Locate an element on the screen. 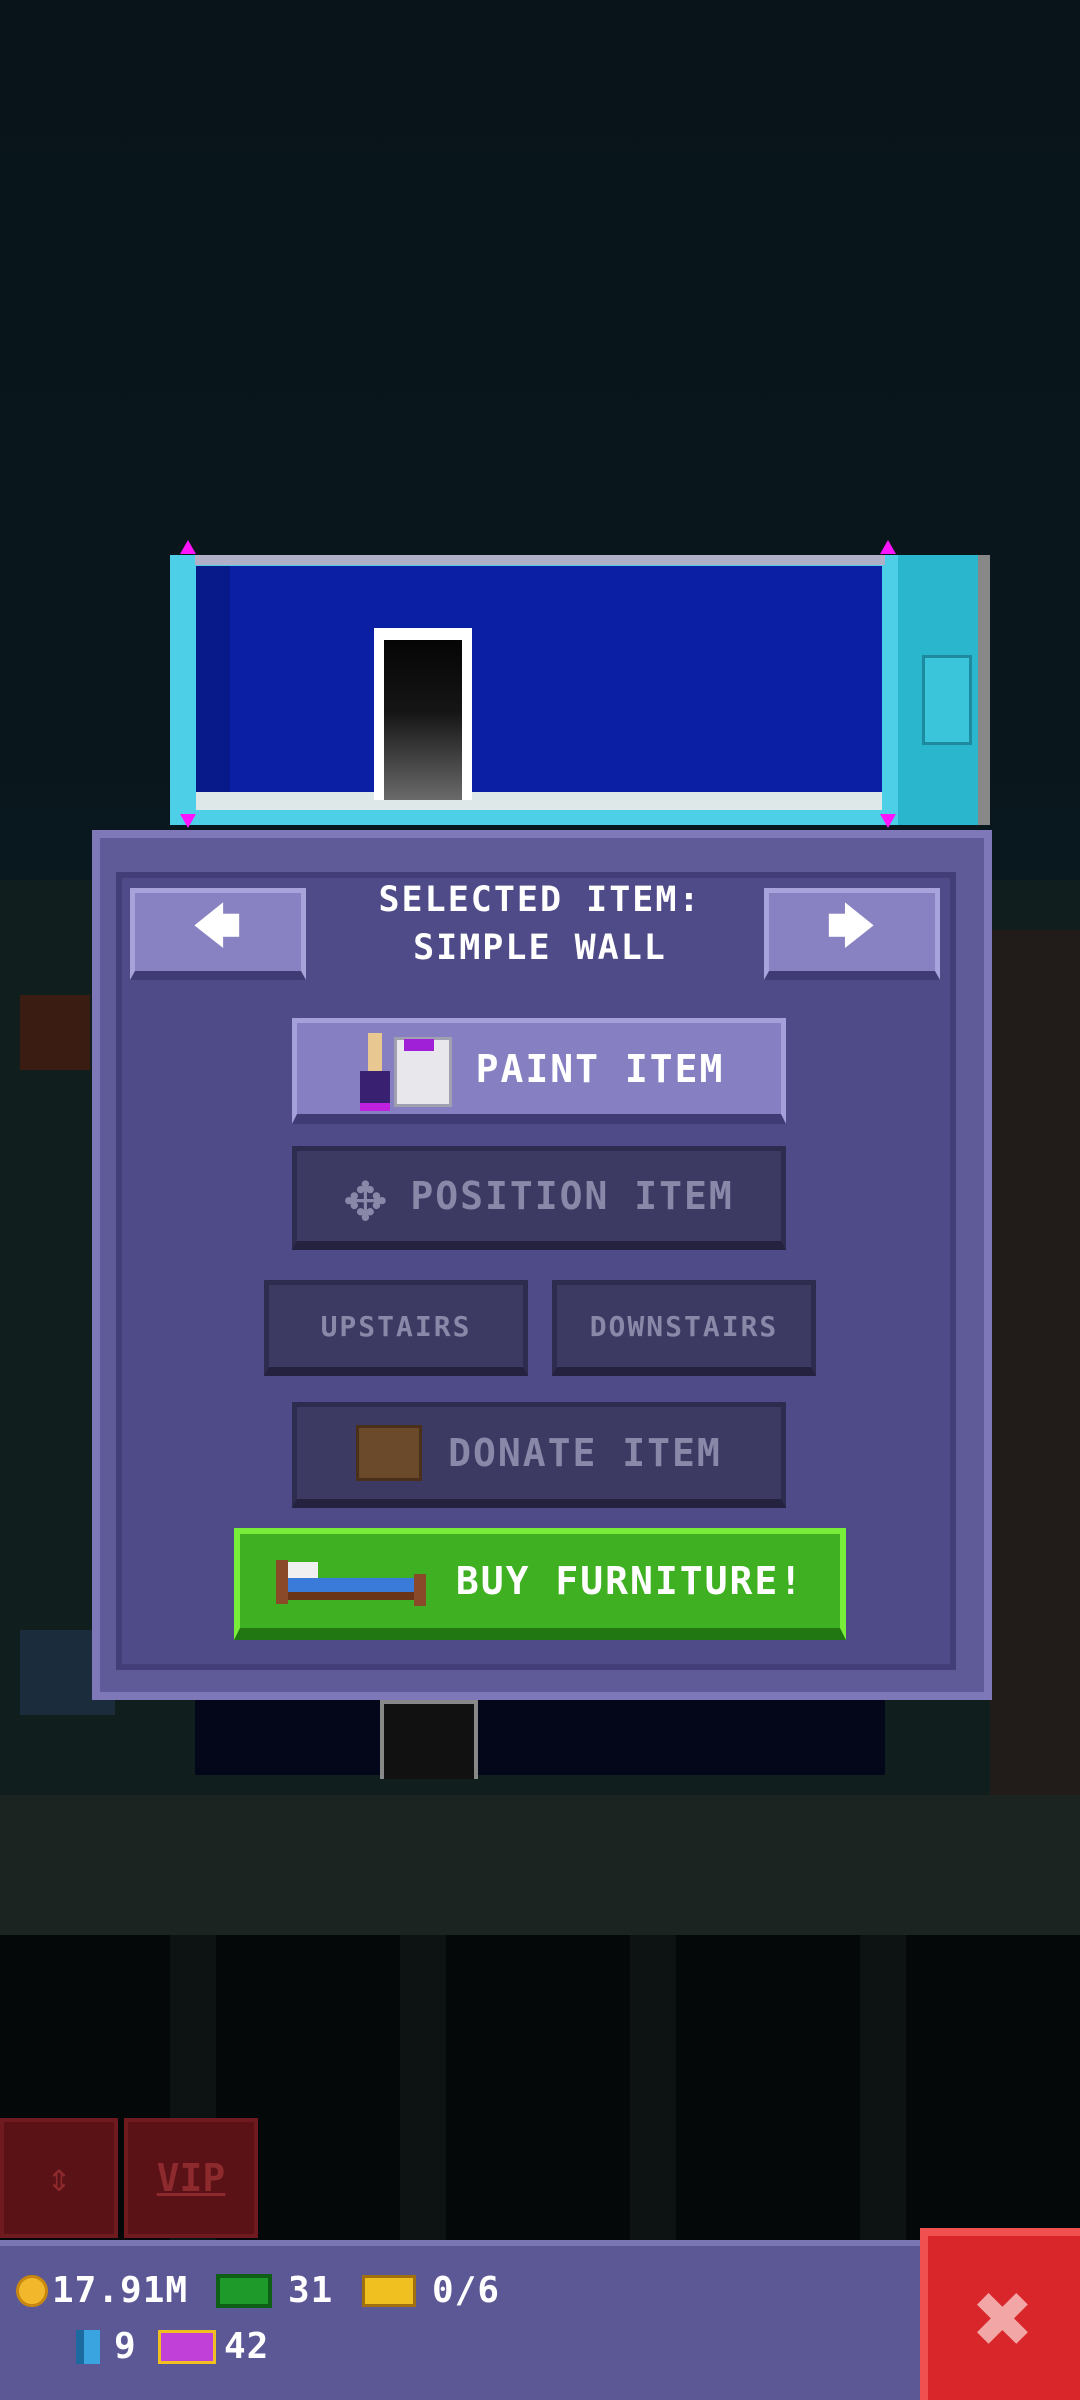 The width and height of the screenshot is (1080, 2400). room-stairwell is located at coordinates (423, 720).